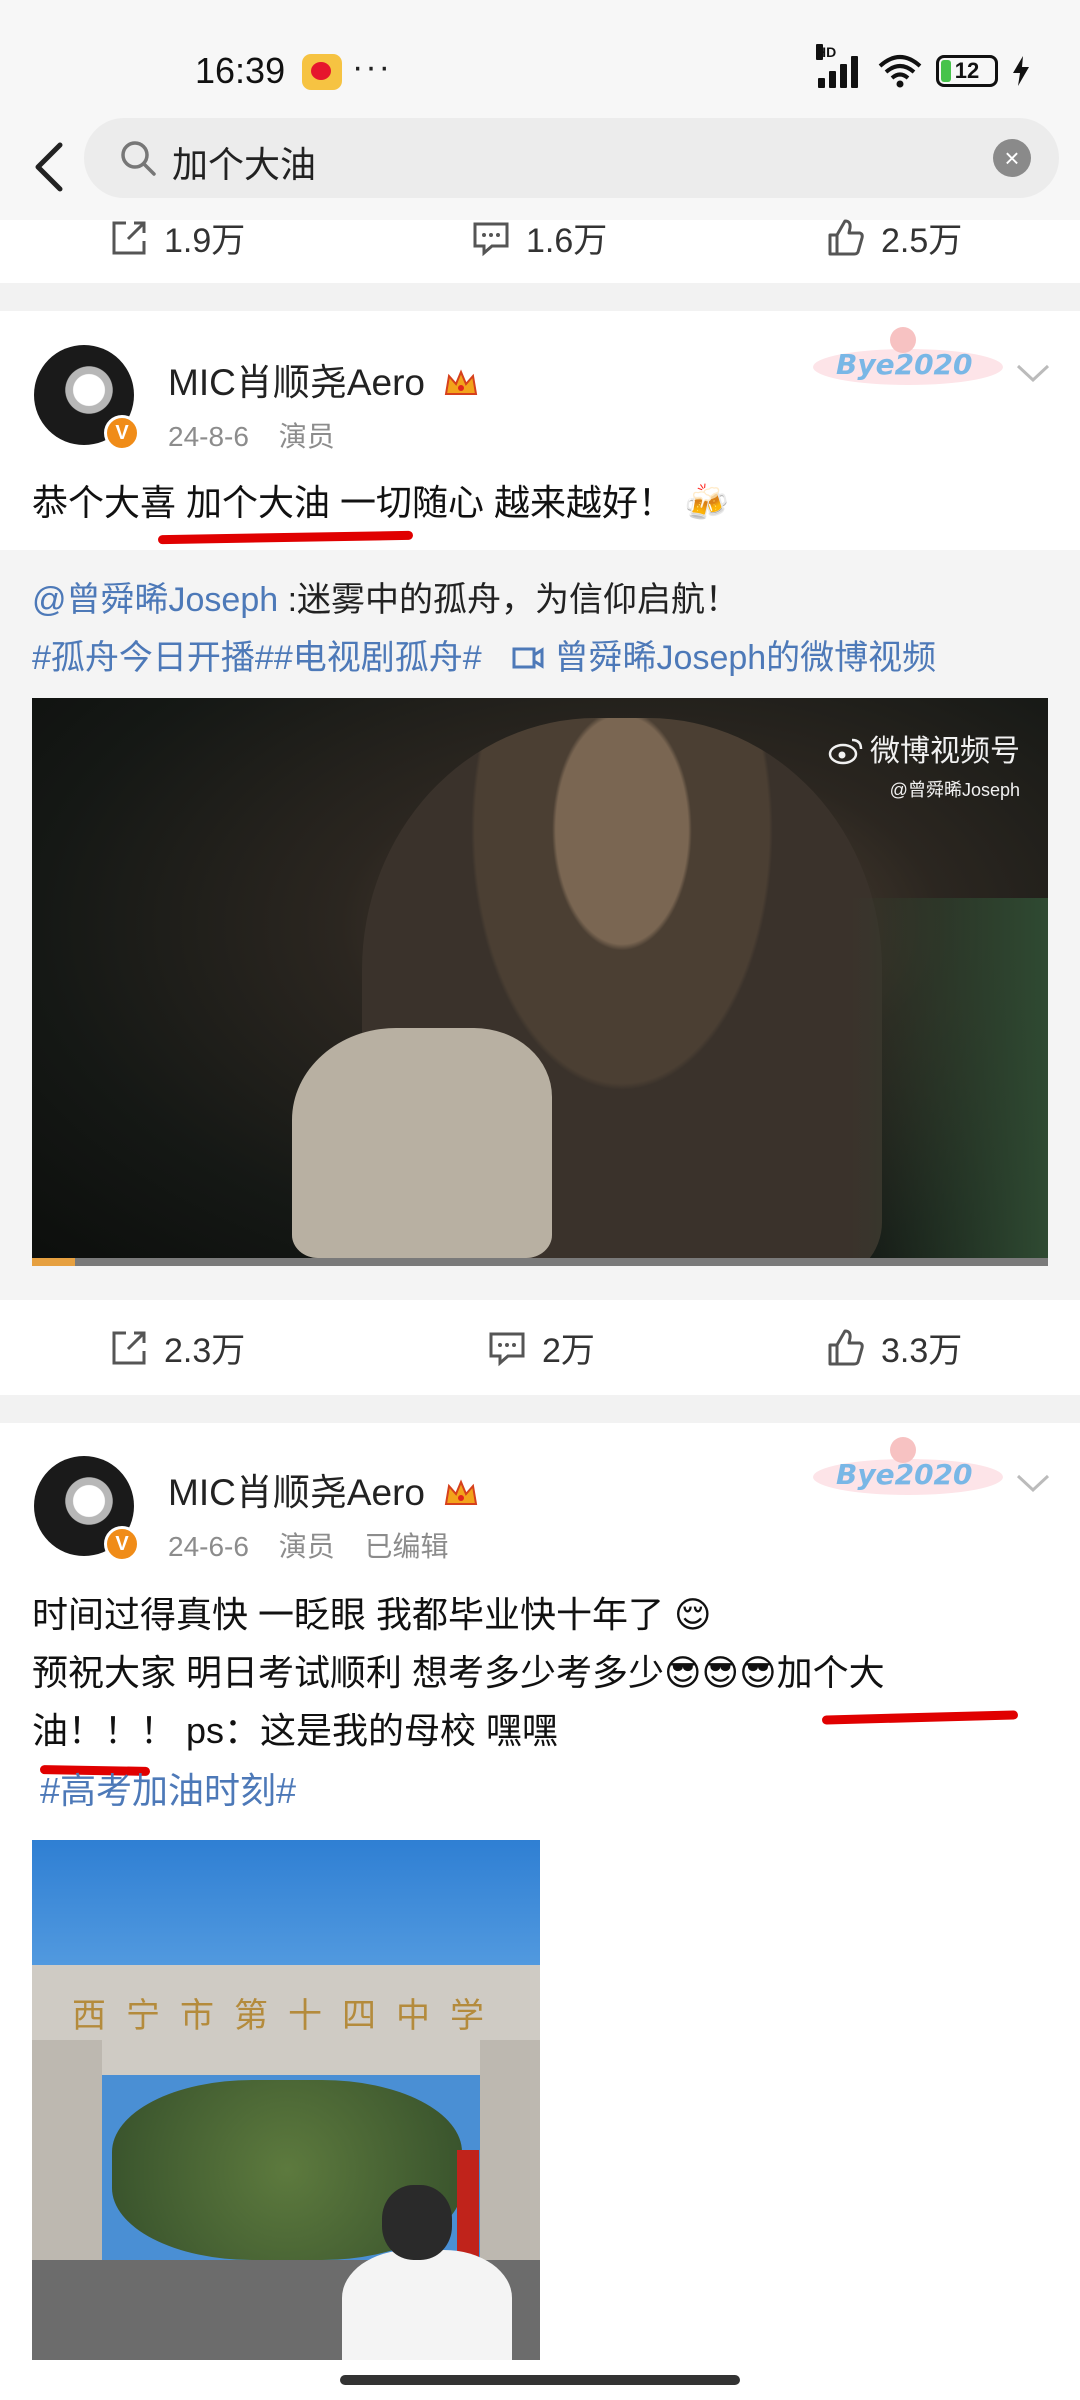 The width and height of the screenshot is (1080, 2400). I want to click on battery-icon: 12, so click(967, 71).